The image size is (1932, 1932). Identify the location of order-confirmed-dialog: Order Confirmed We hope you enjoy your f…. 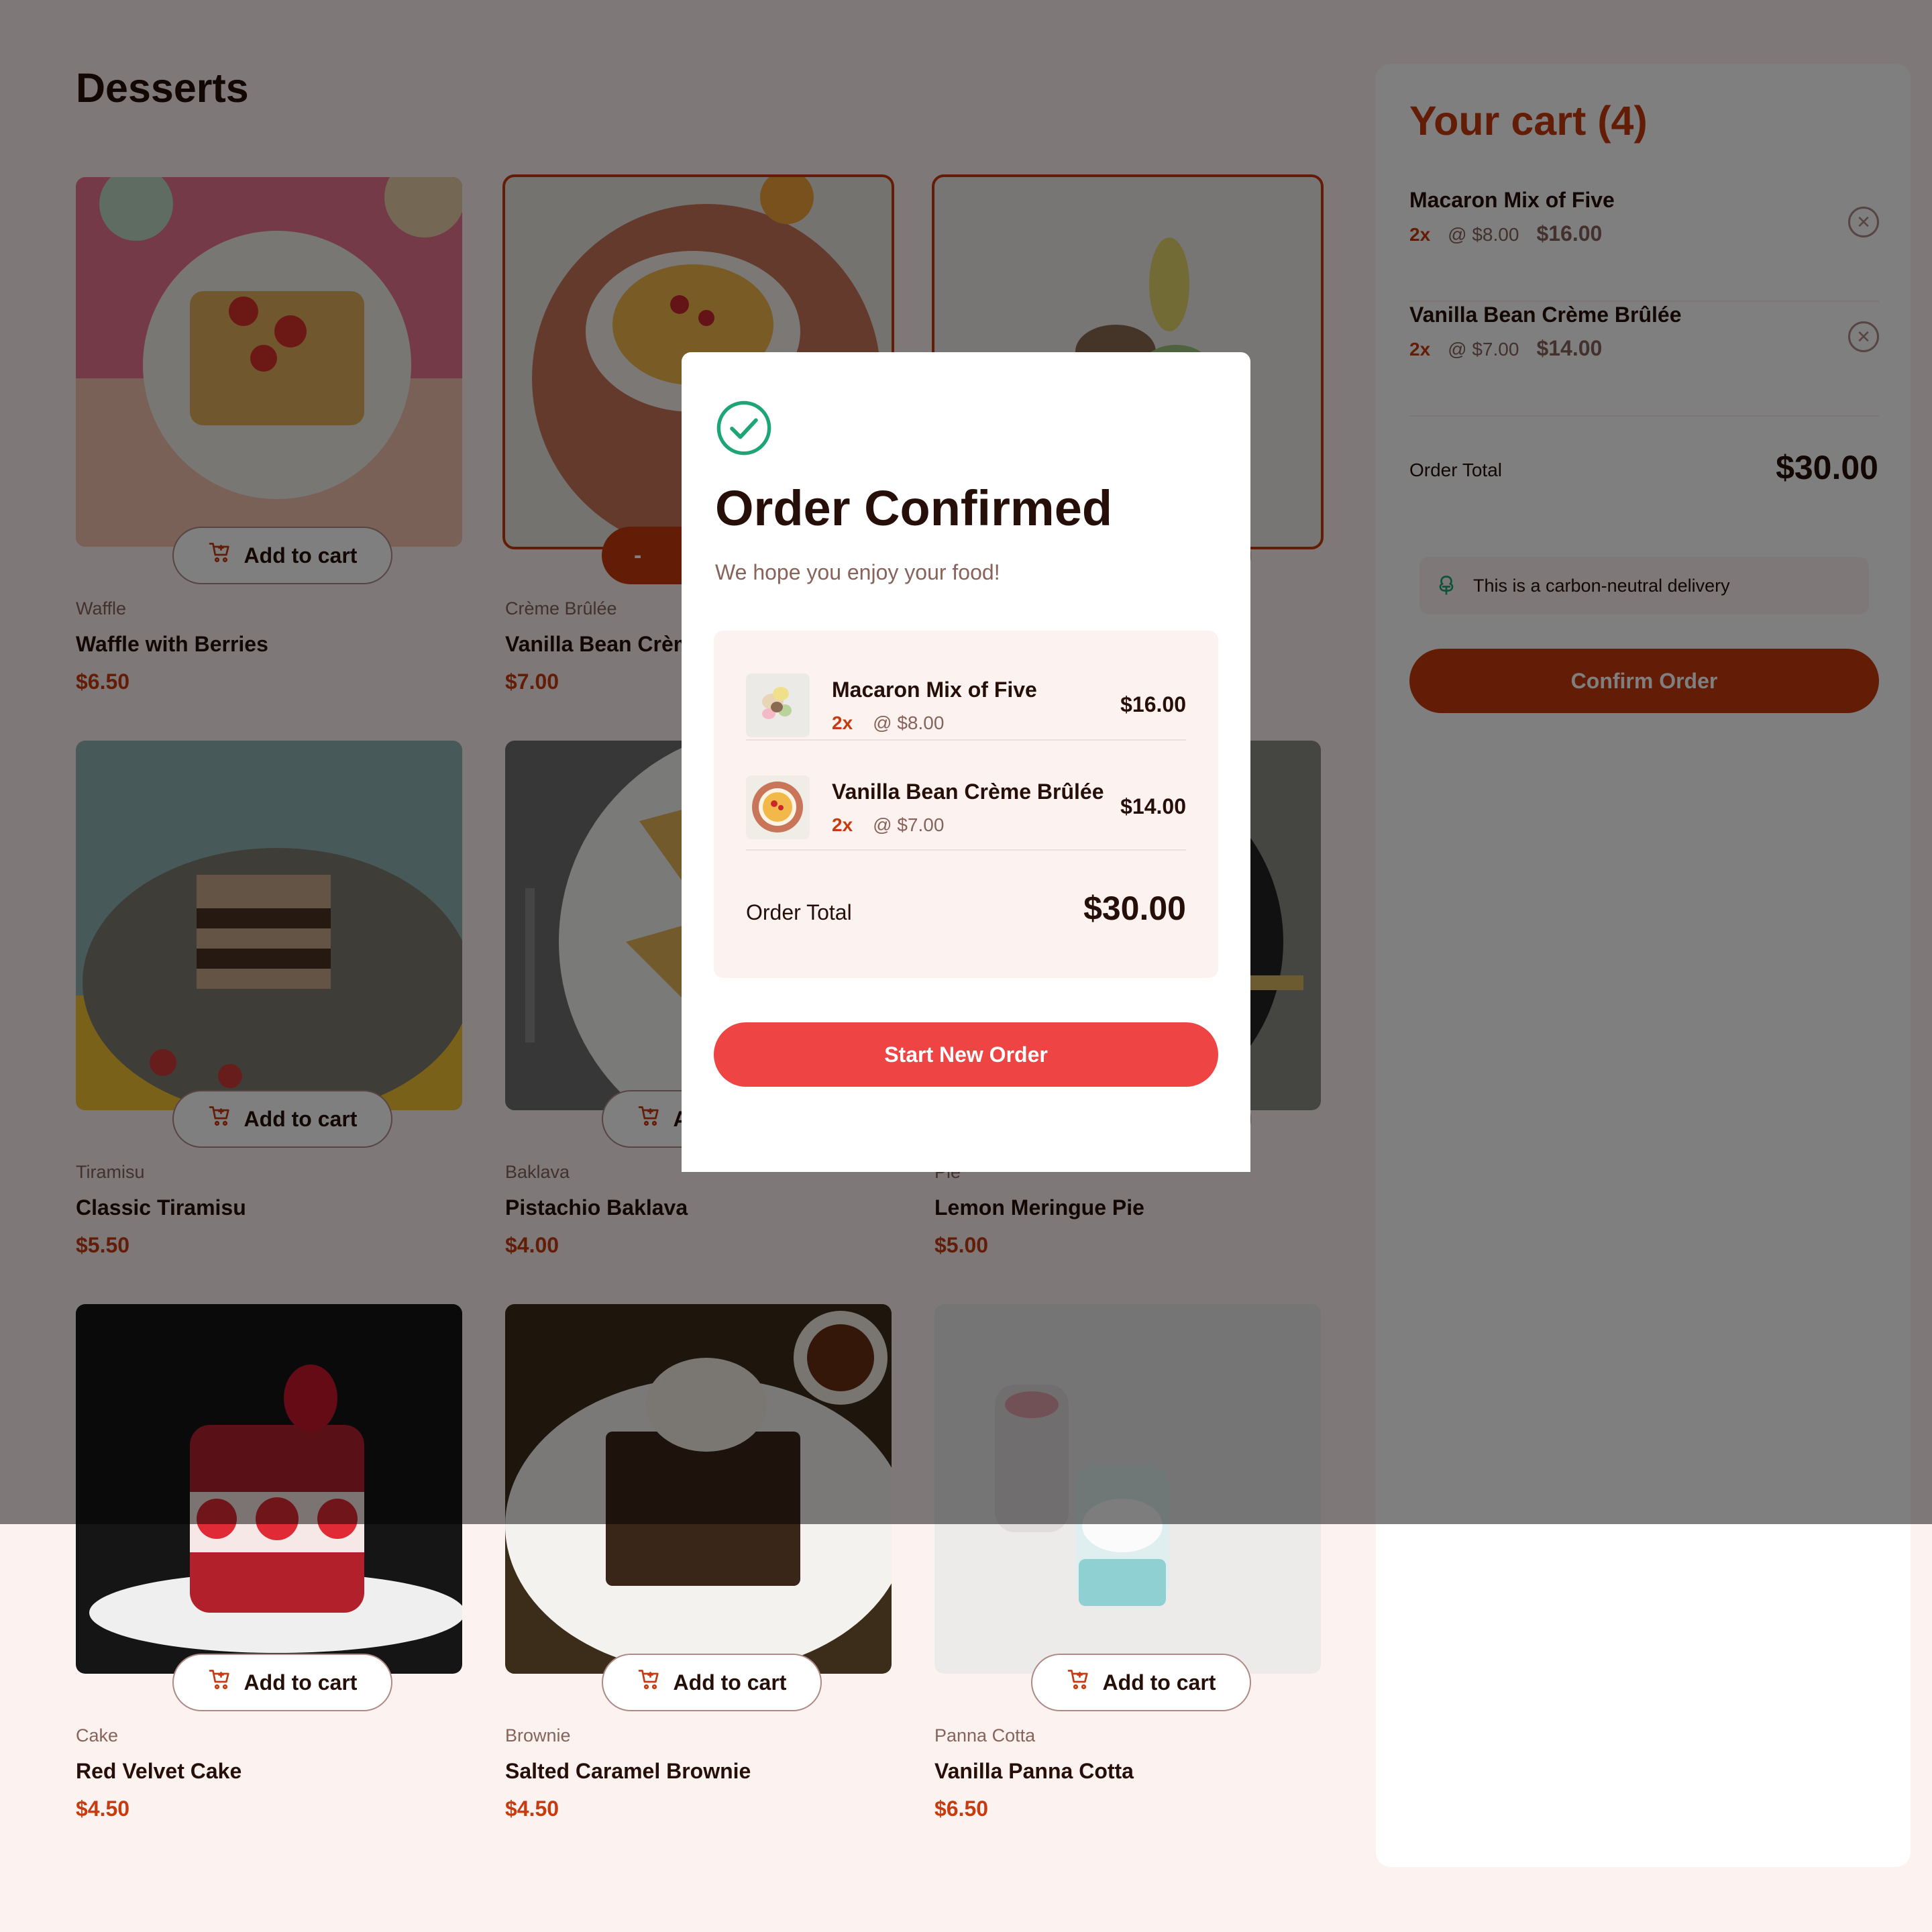
(966, 762).